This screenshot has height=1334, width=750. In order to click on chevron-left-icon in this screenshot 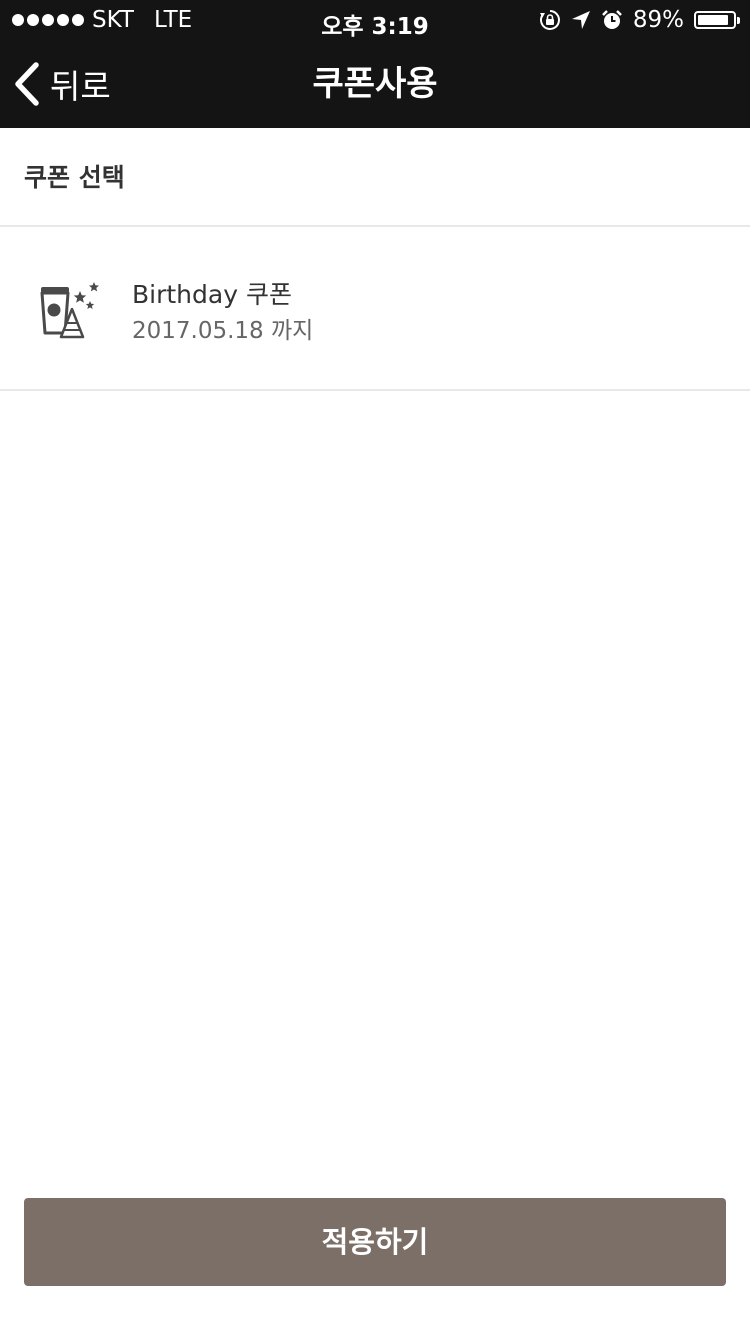, I will do `click(32, 84)`.